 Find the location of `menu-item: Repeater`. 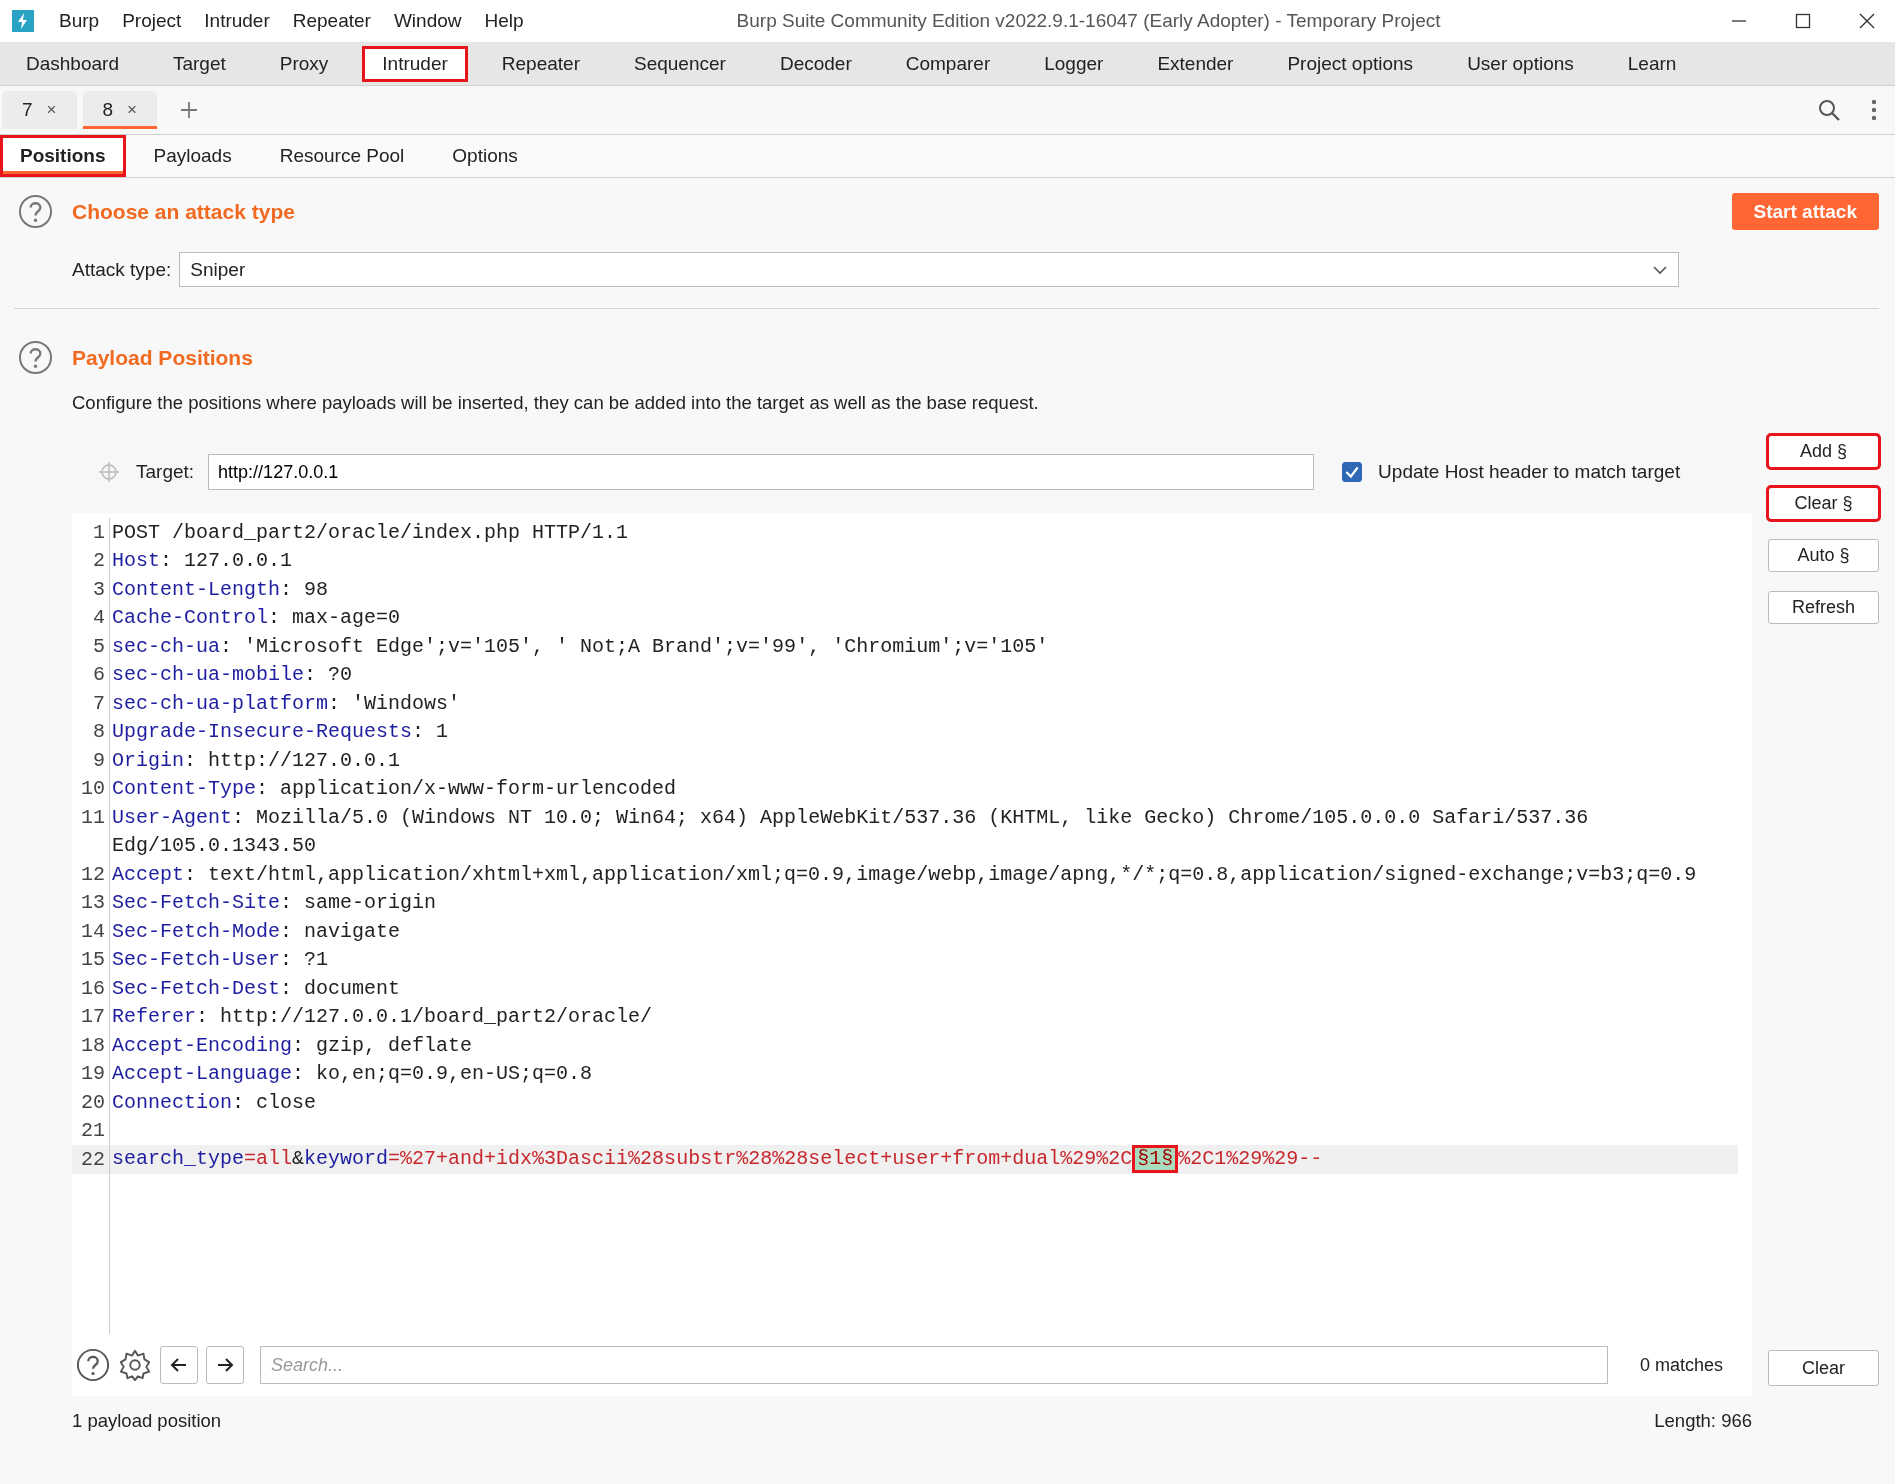

menu-item: Repeater is located at coordinates (331, 21).